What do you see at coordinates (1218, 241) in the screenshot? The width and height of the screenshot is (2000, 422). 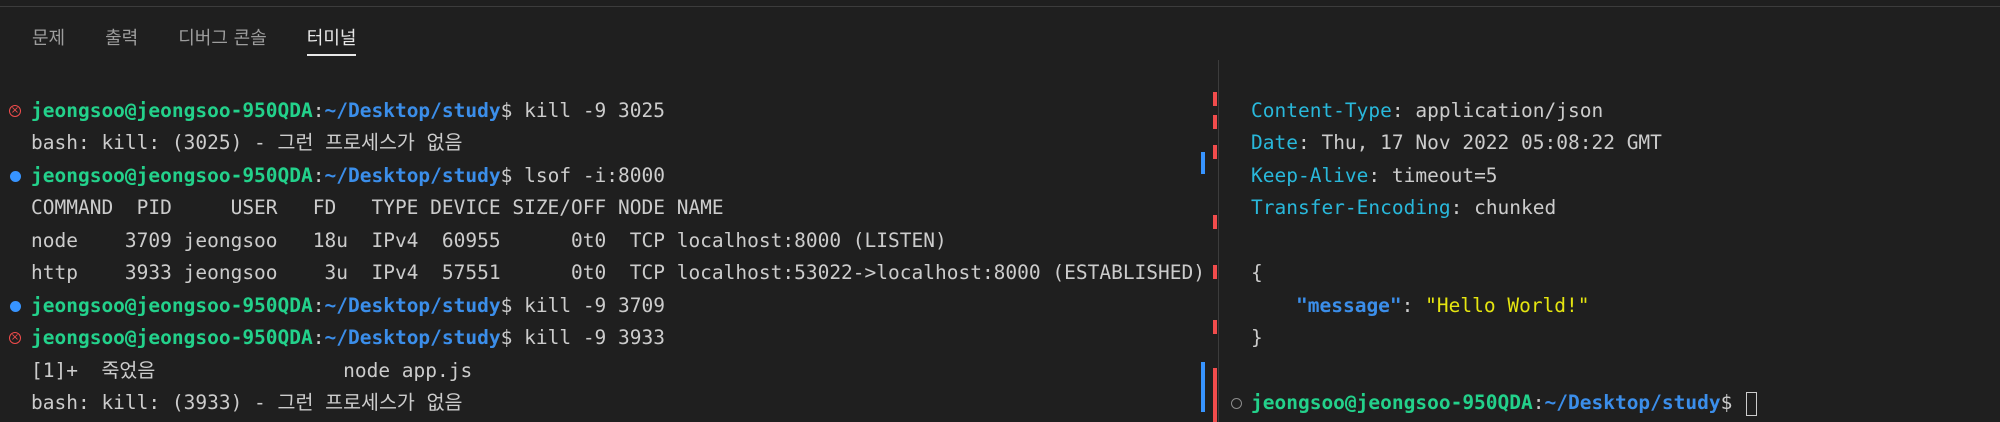 I see `split-divider` at bounding box center [1218, 241].